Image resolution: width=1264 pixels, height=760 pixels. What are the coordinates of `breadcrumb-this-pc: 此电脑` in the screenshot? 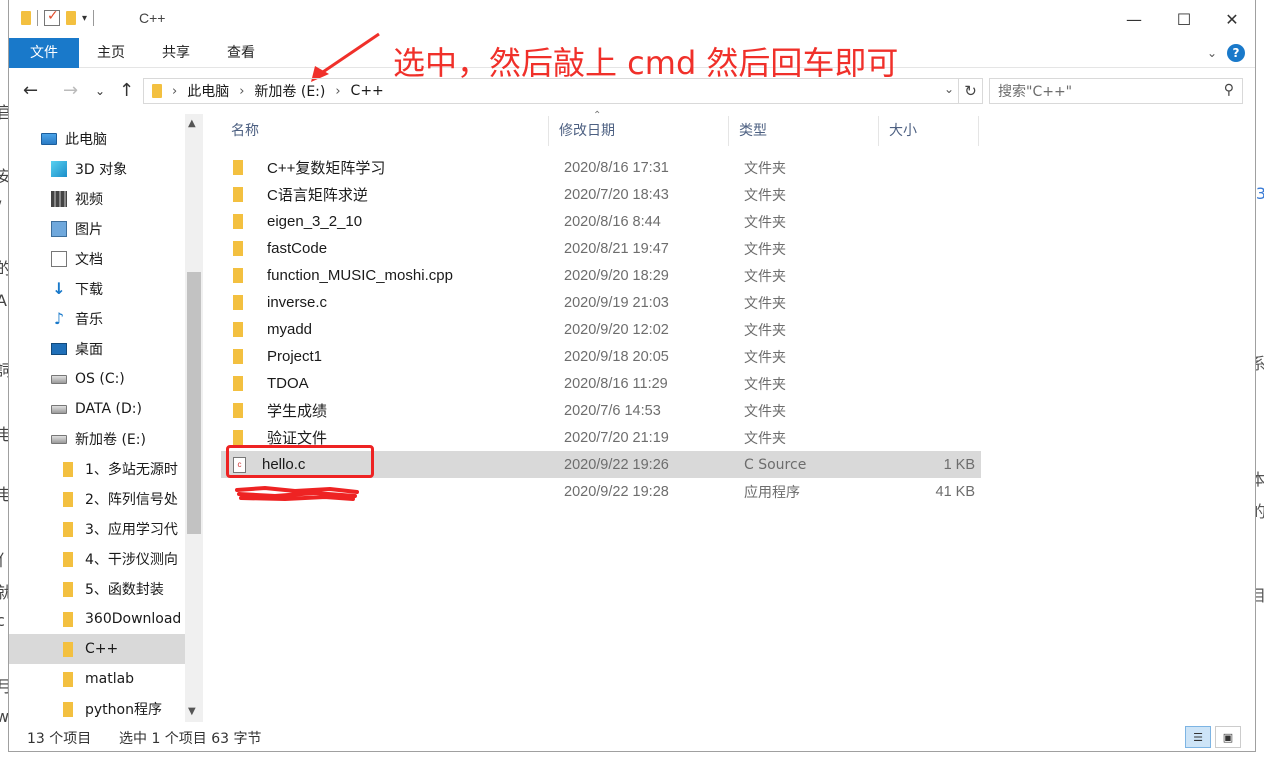 It's located at (208, 91).